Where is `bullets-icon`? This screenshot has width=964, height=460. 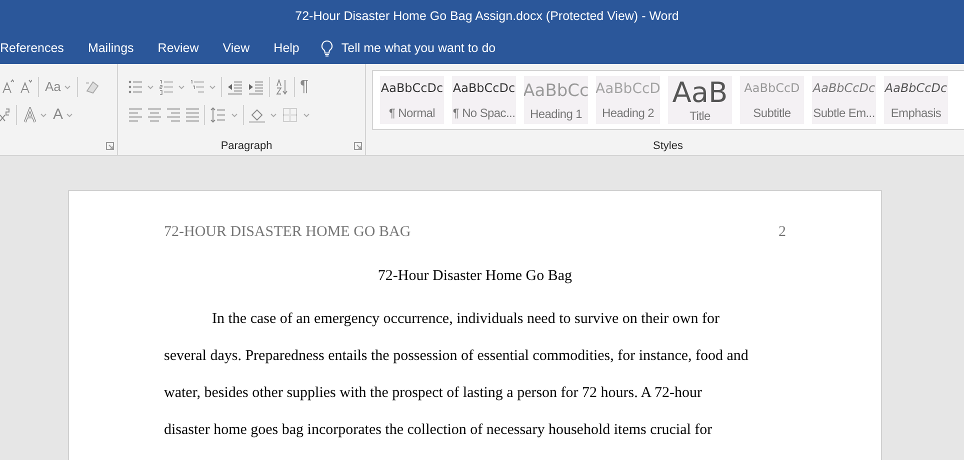
bullets-icon is located at coordinates (135, 87).